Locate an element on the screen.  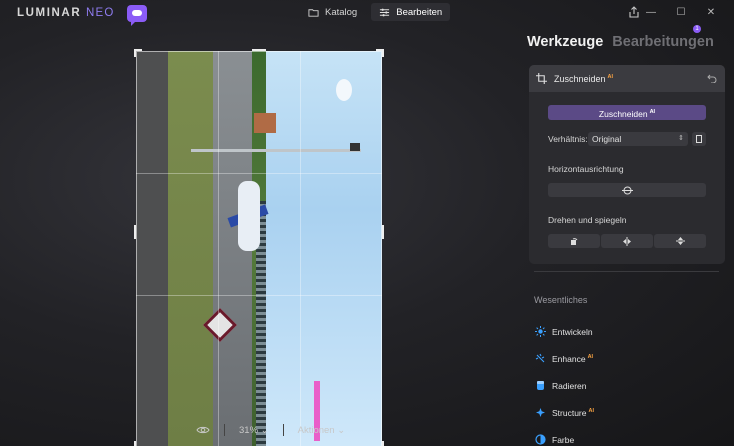
edits-count-badge: 1 is located at coordinates (697, 29).